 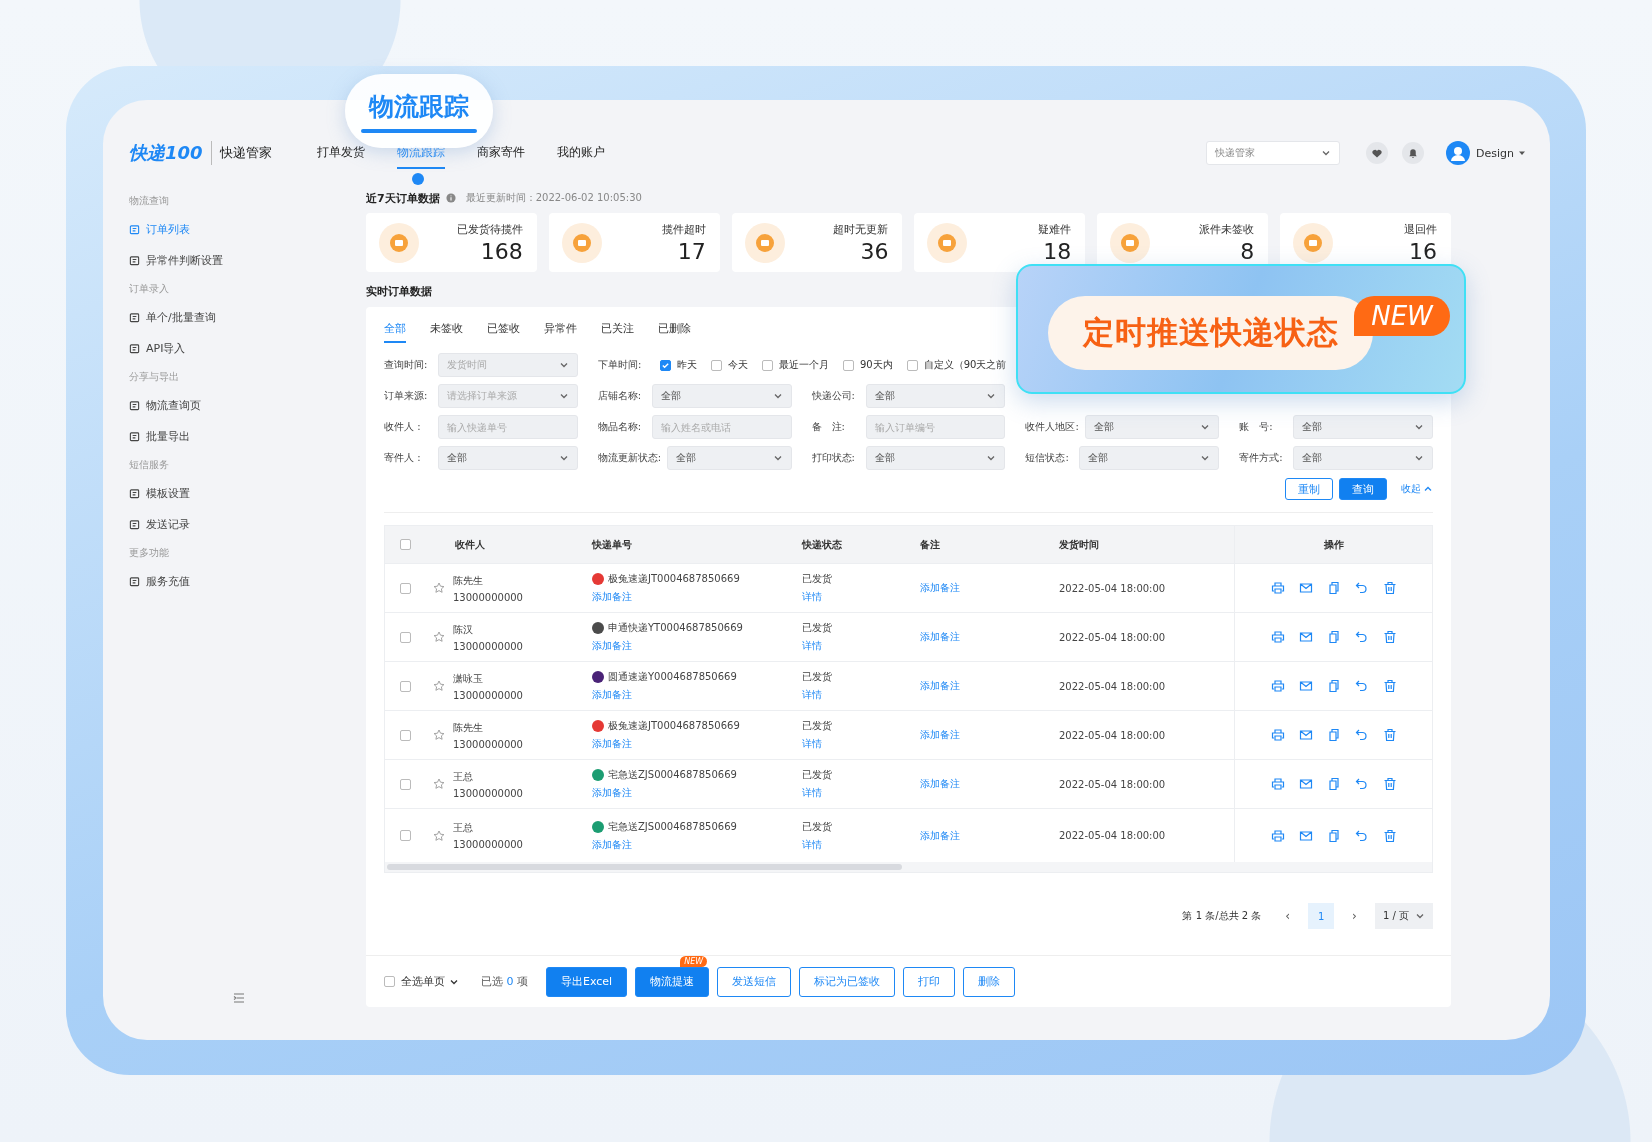 I want to click on filter-tab: 已关注, so click(x=617, y=331).